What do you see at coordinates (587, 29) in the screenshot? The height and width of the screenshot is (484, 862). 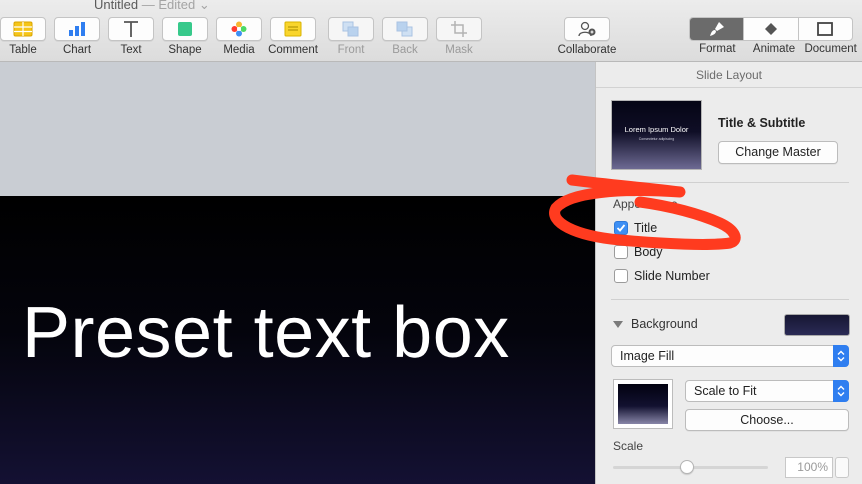 I see `collaborate-icon` at bounding box center [587, 29].